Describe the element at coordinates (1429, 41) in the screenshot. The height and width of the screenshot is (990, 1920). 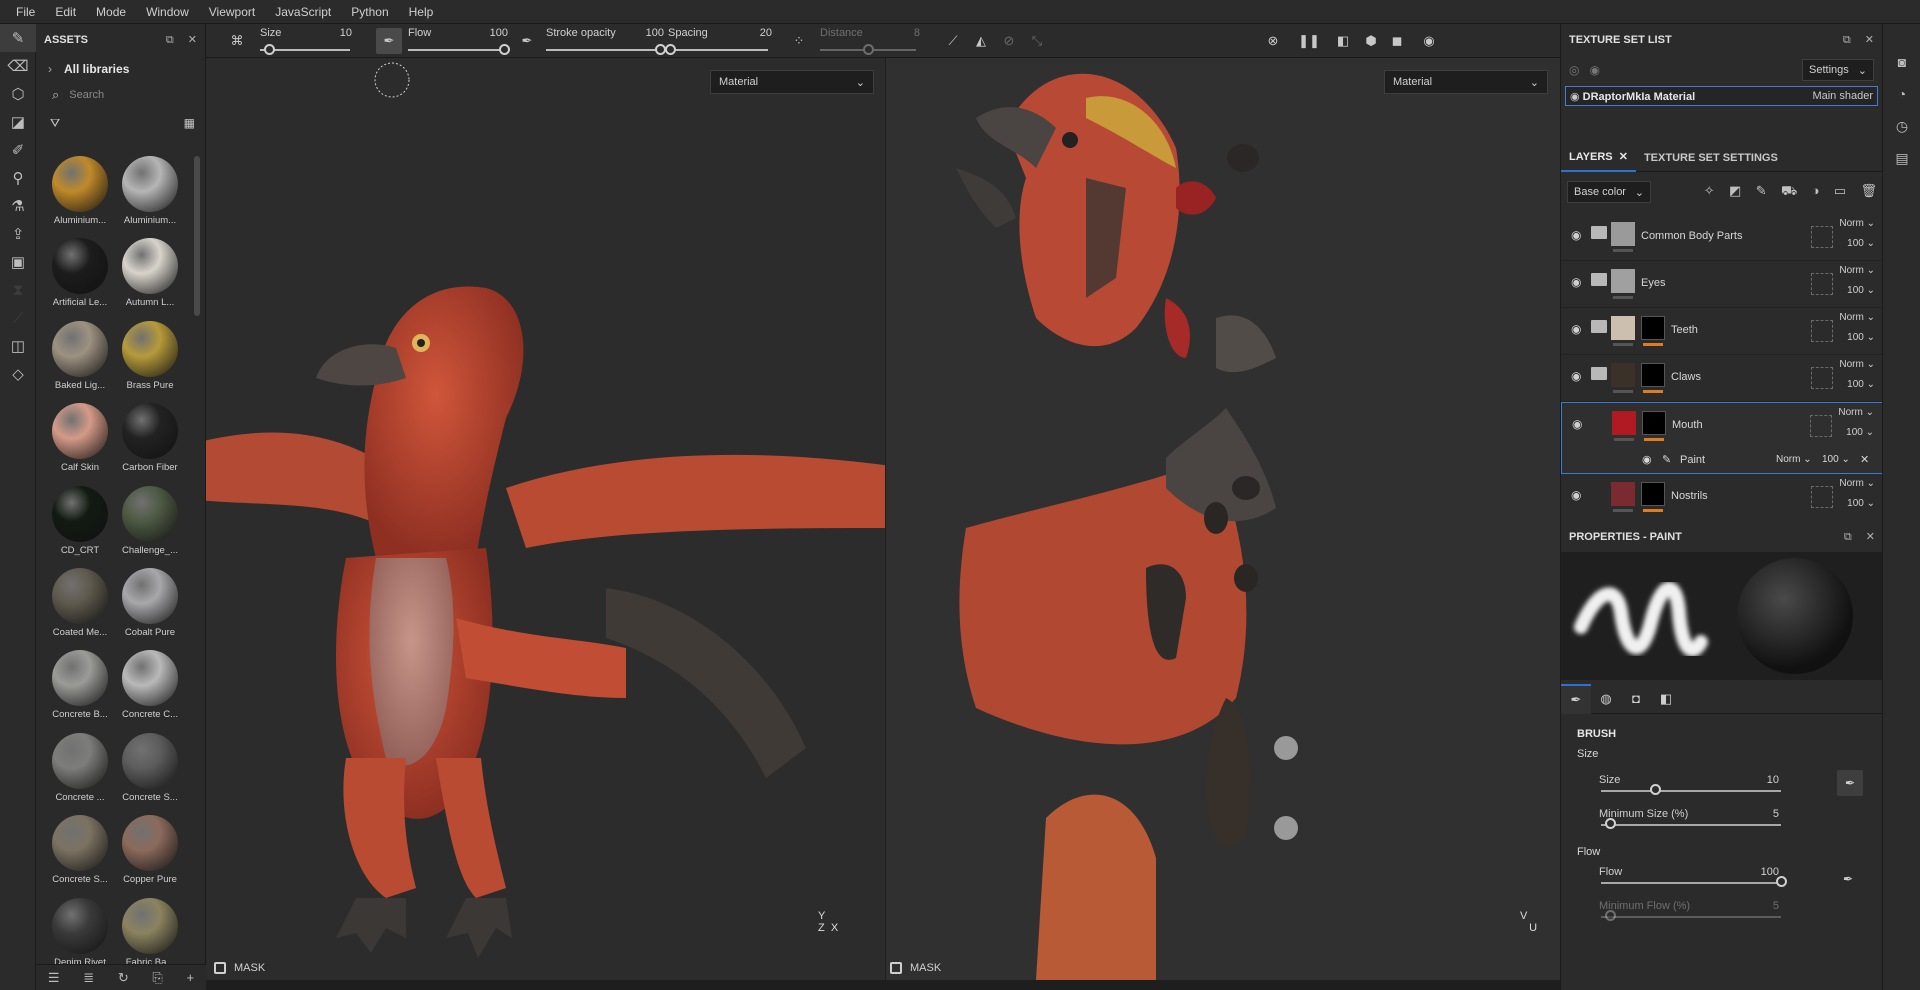
I see `screenshot-icon: ◉` at that location.